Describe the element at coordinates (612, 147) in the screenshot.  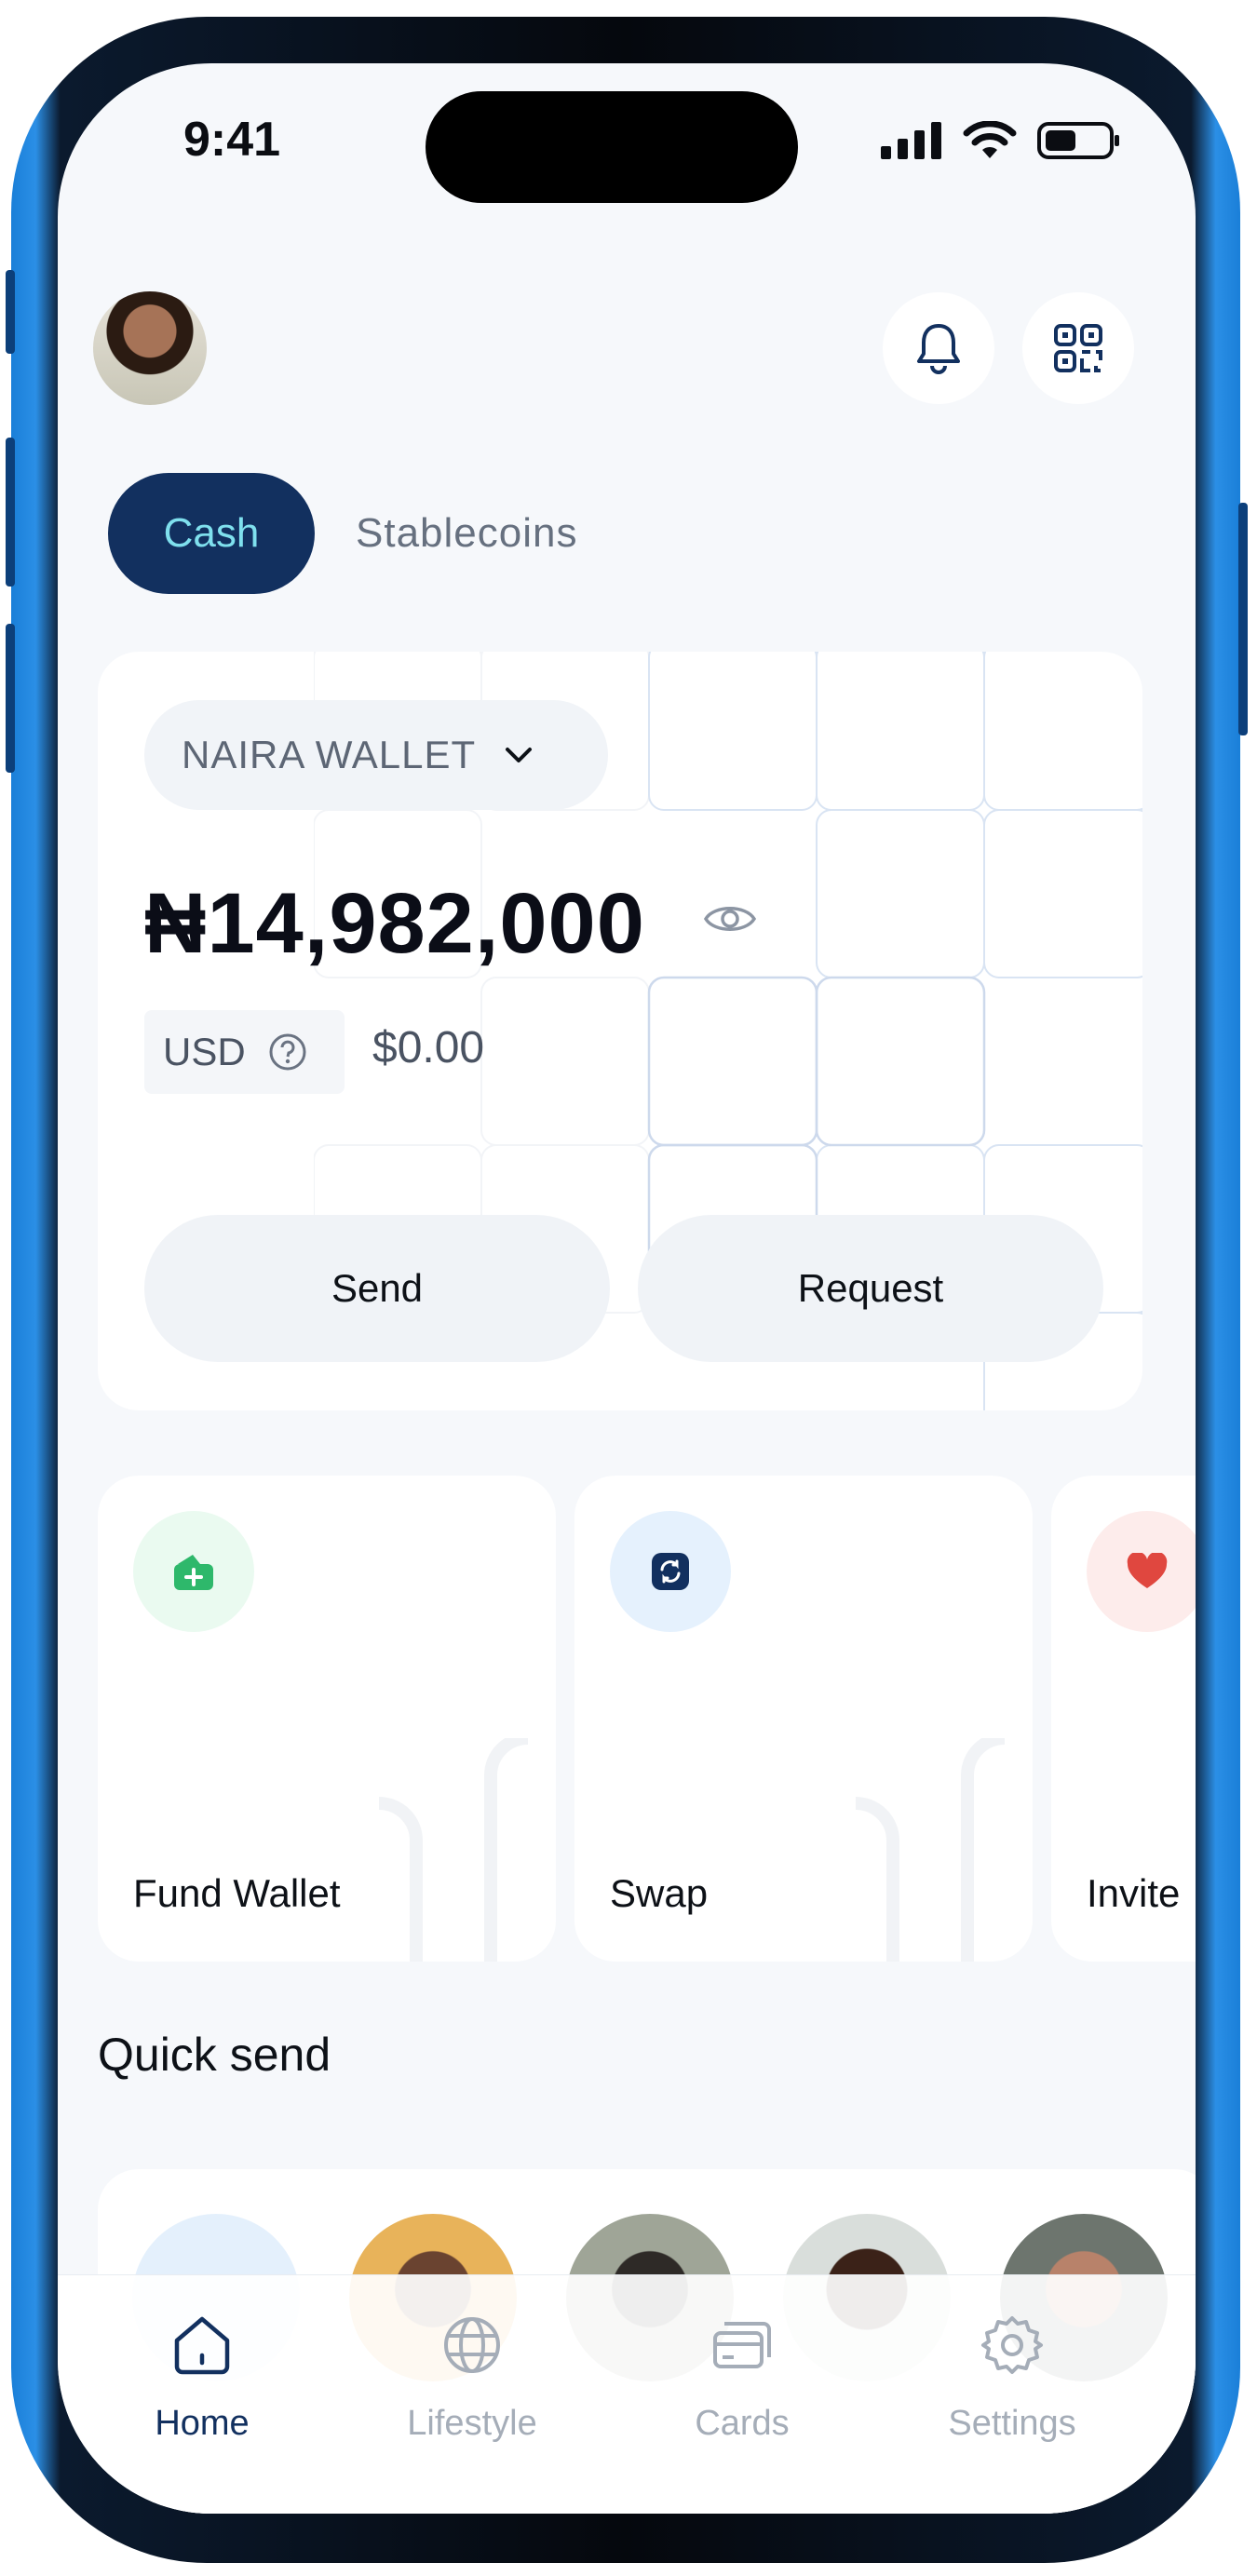
I see `dynamic-island` at that location.